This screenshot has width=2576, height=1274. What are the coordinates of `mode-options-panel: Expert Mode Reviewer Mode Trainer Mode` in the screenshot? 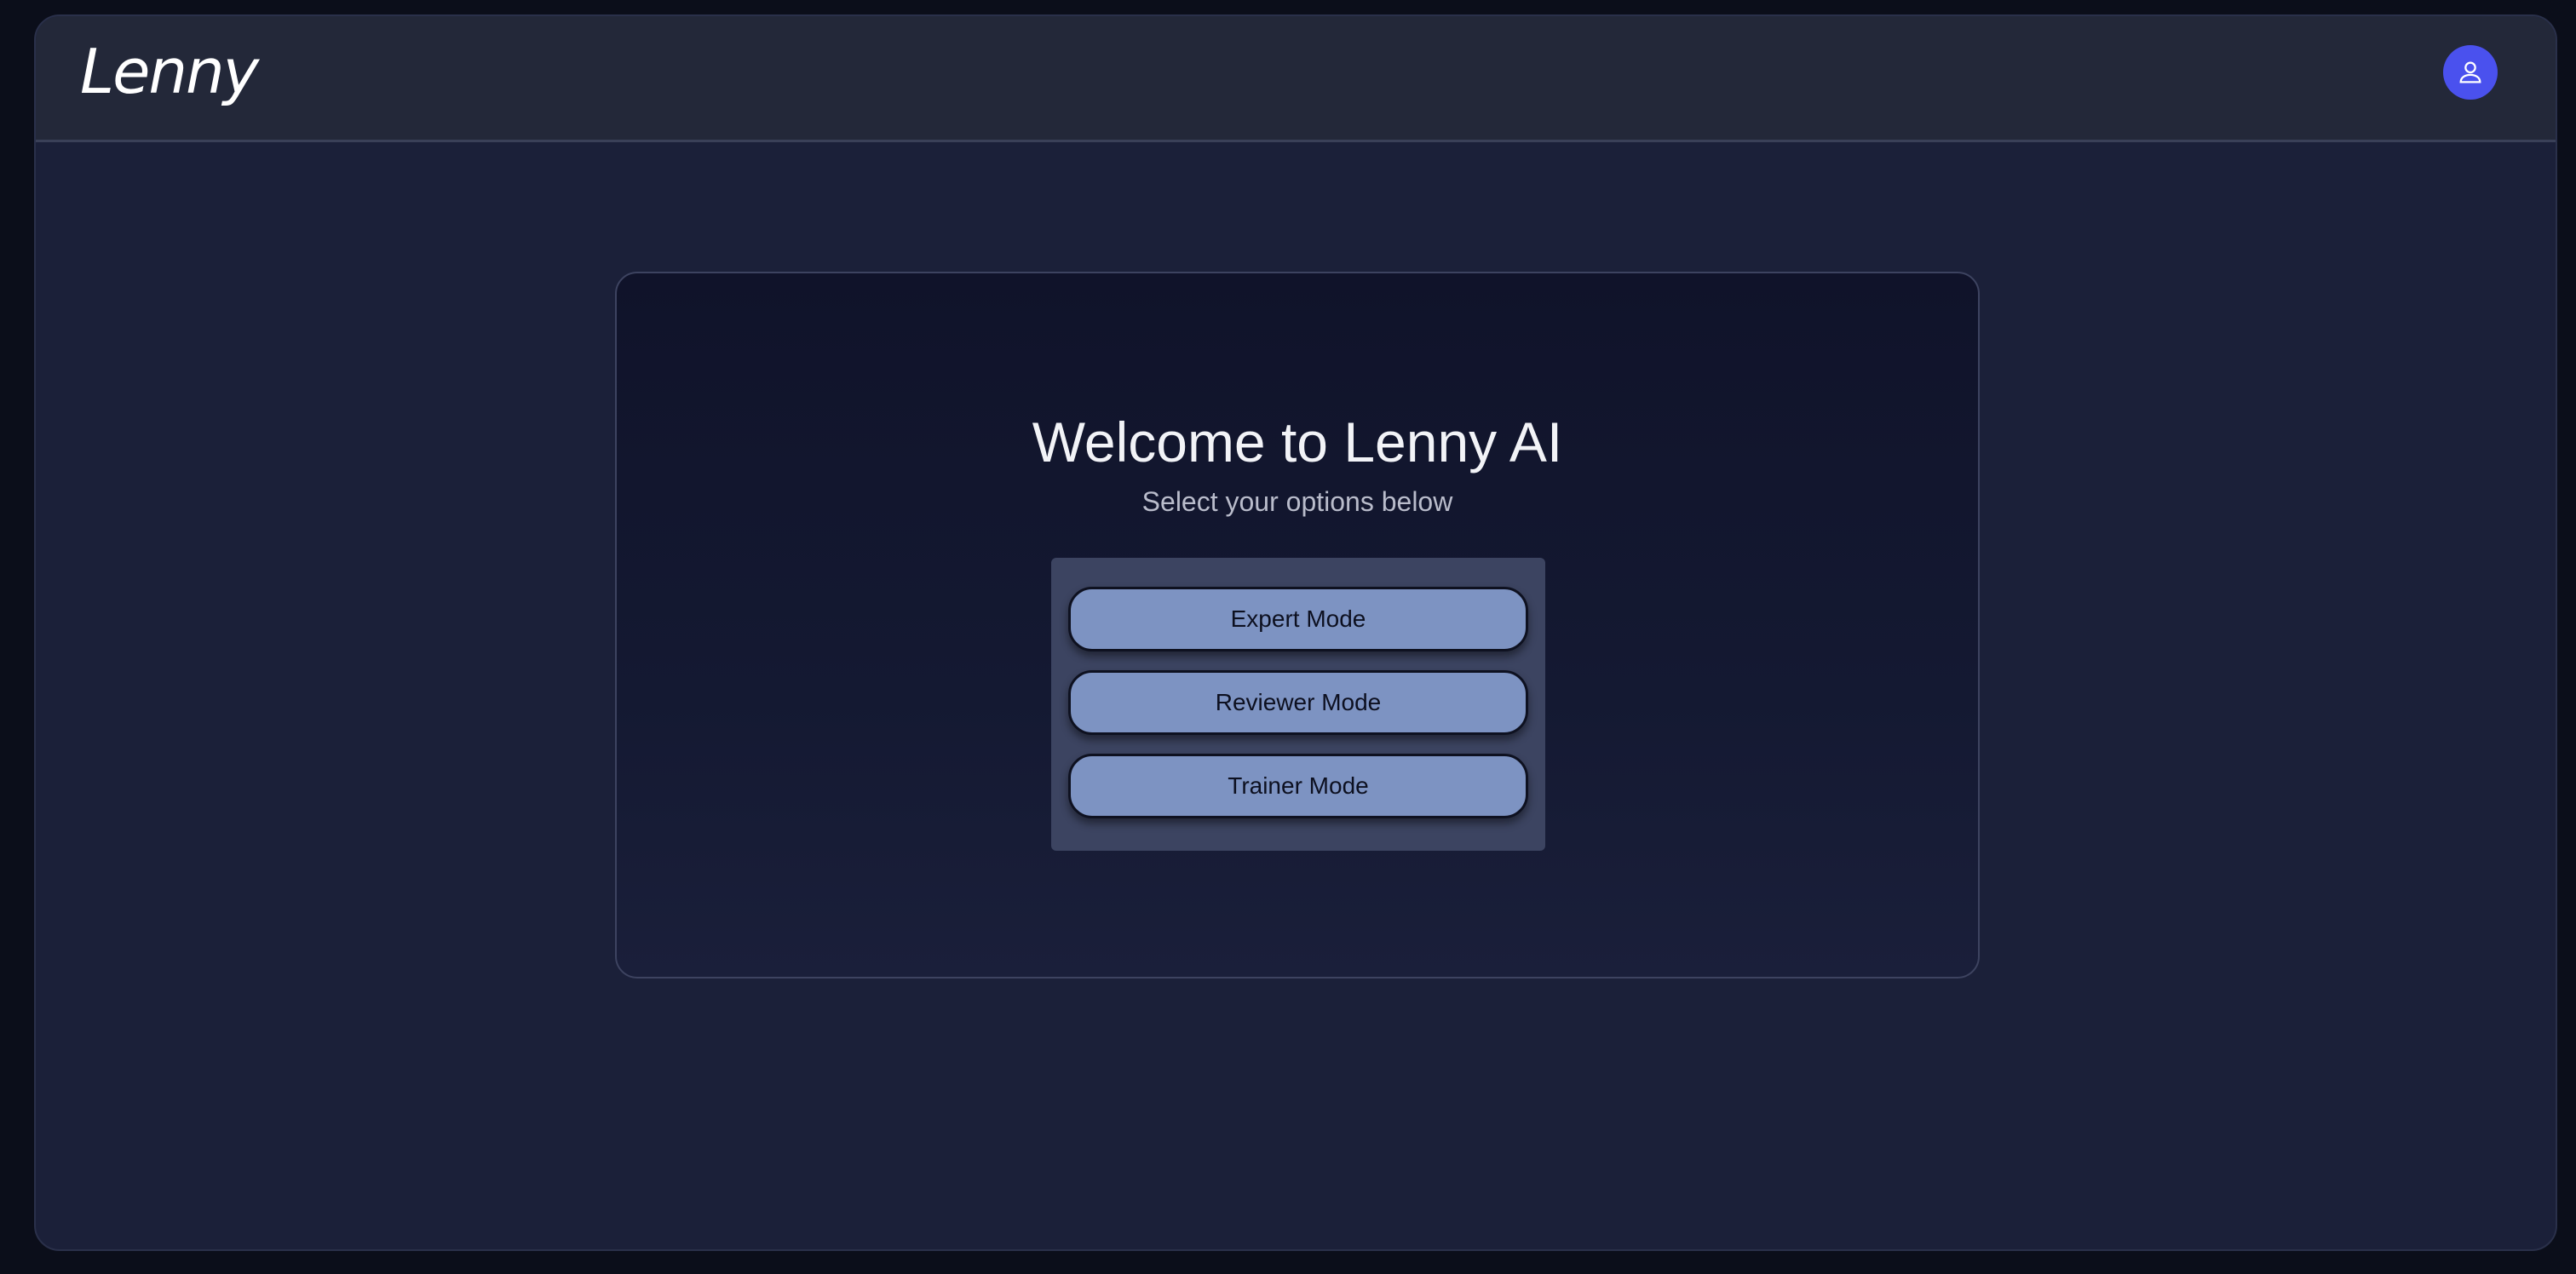 It's located at (1298, 704).